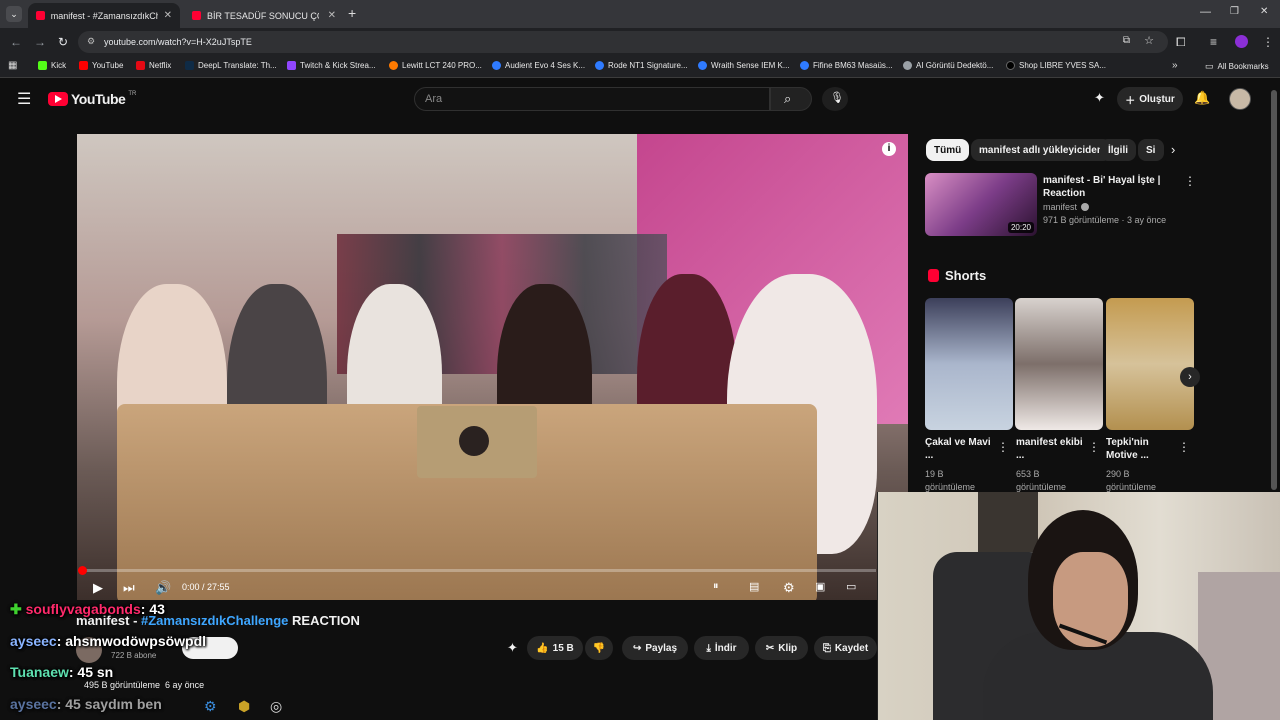 This screenshot has width=1280, height=720. What do you see at coordinates (889, 149) in the screenshot?
I see `video-info-icon: i` at bounding box center [889, 149].